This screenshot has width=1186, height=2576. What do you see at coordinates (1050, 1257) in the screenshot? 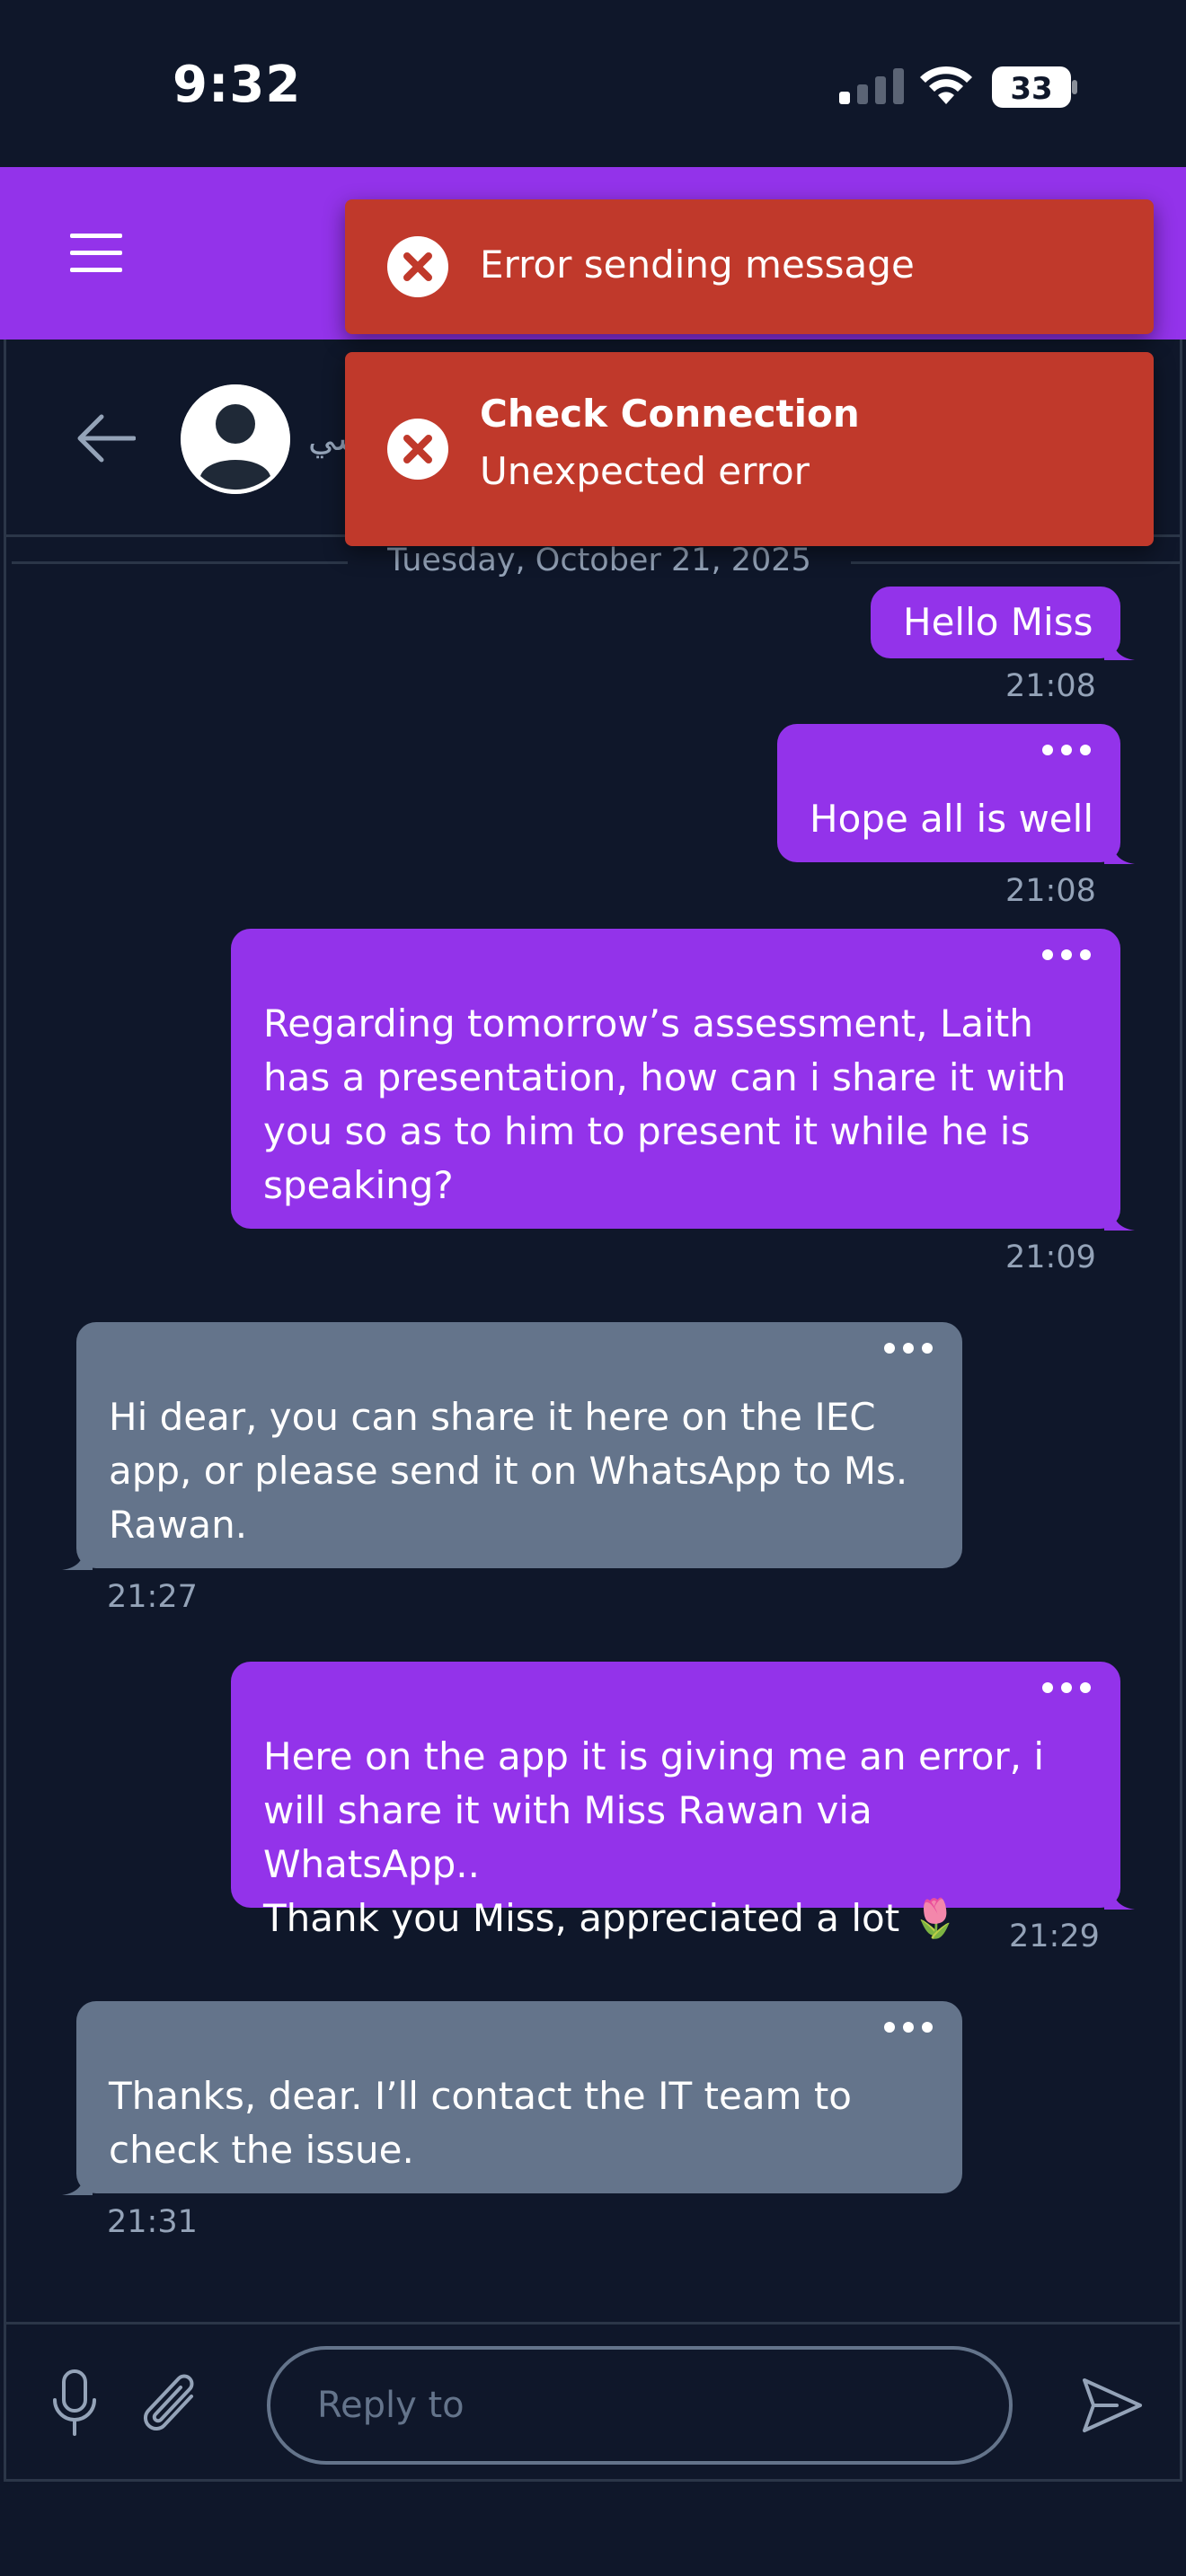
I see `message-time: 21:09` at bounding box center [1050, 1257].